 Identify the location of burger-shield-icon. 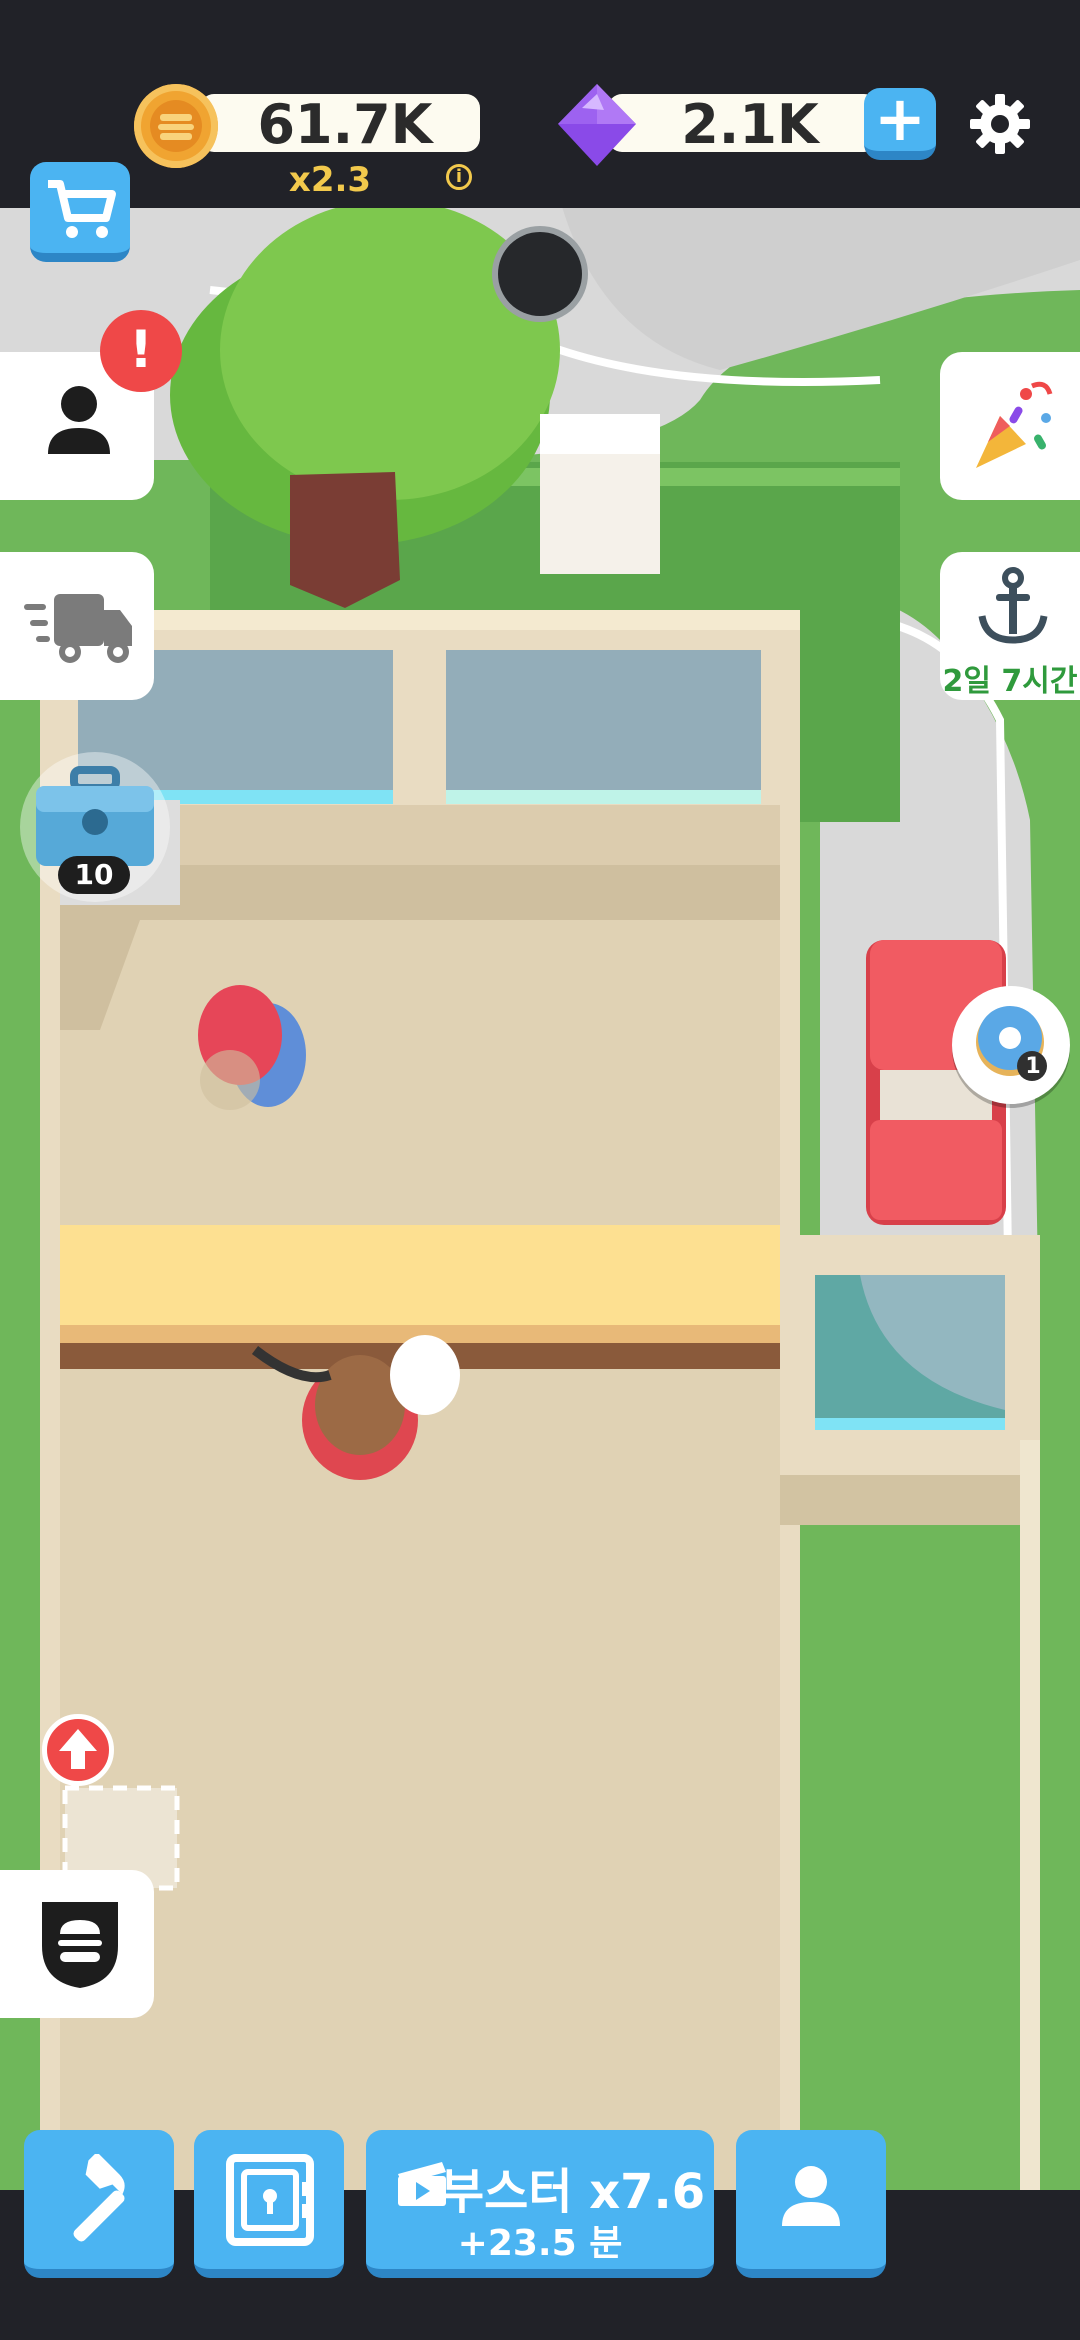
(80, 1945).